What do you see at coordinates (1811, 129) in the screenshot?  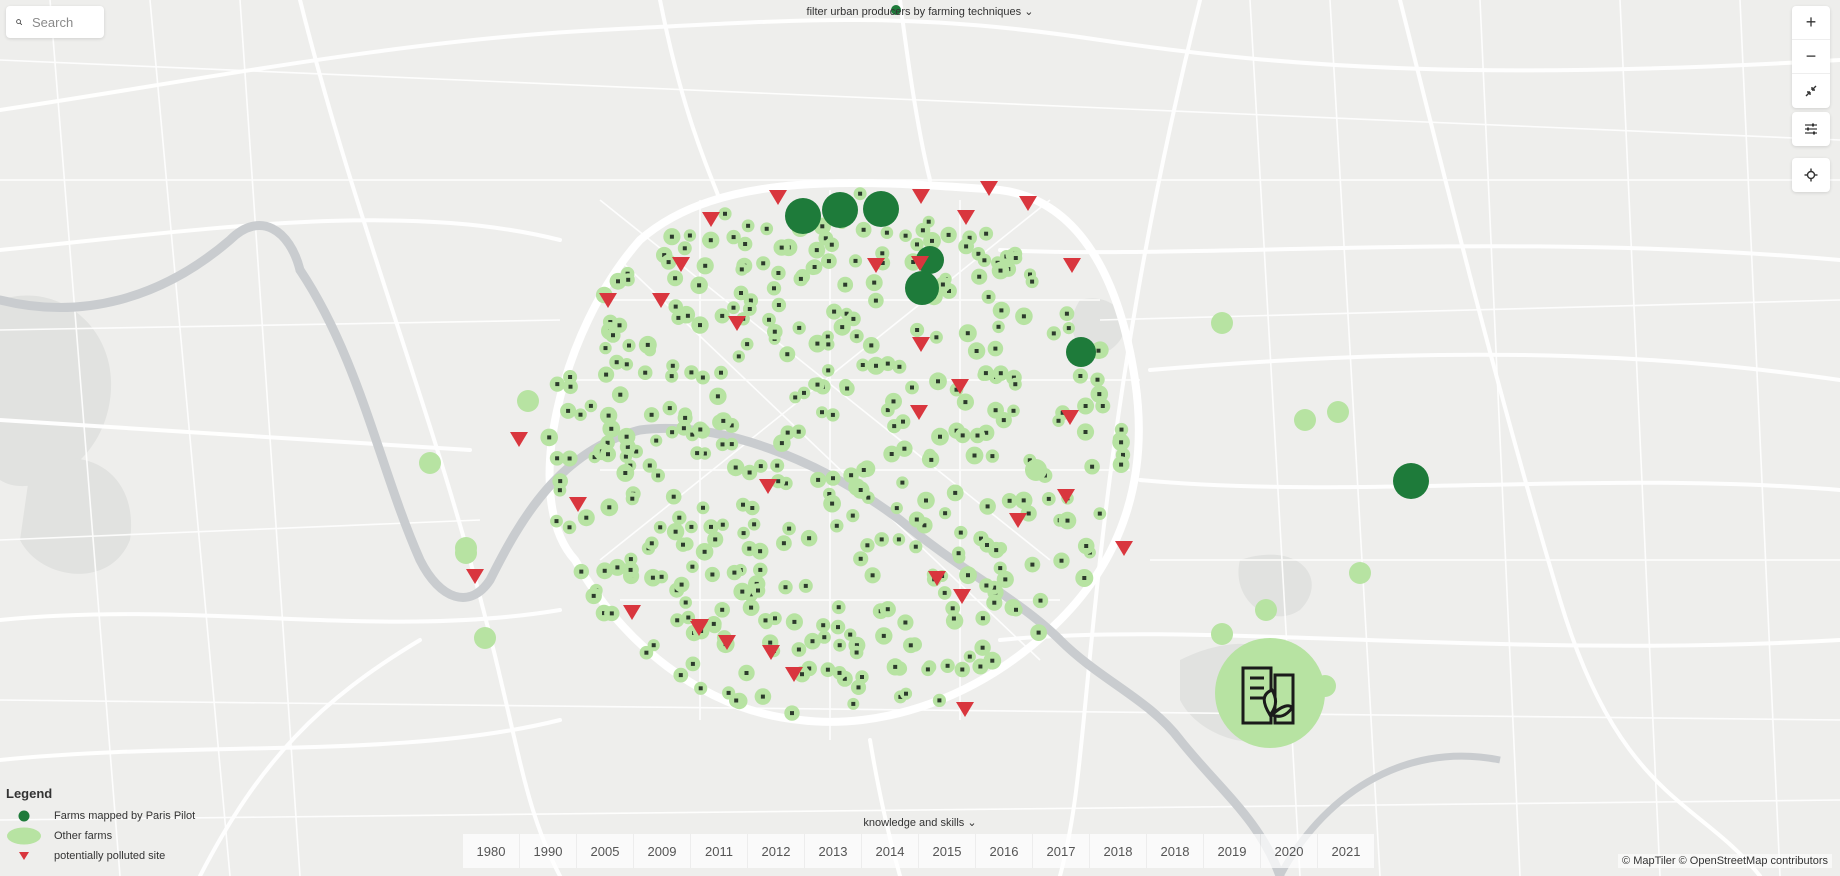 I see `settings-button` at bounding box center [1811, 129].